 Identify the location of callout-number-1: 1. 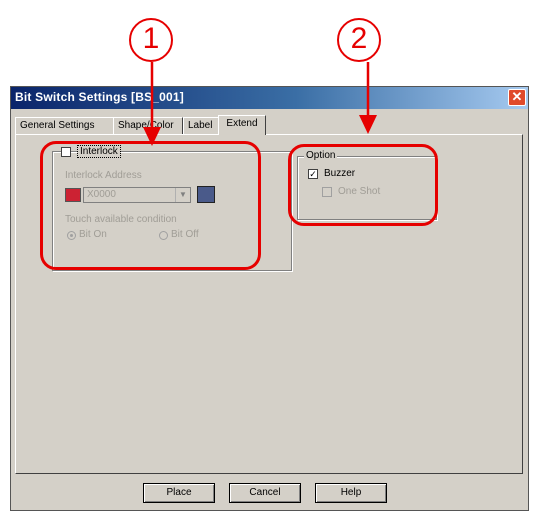
(151, 40).